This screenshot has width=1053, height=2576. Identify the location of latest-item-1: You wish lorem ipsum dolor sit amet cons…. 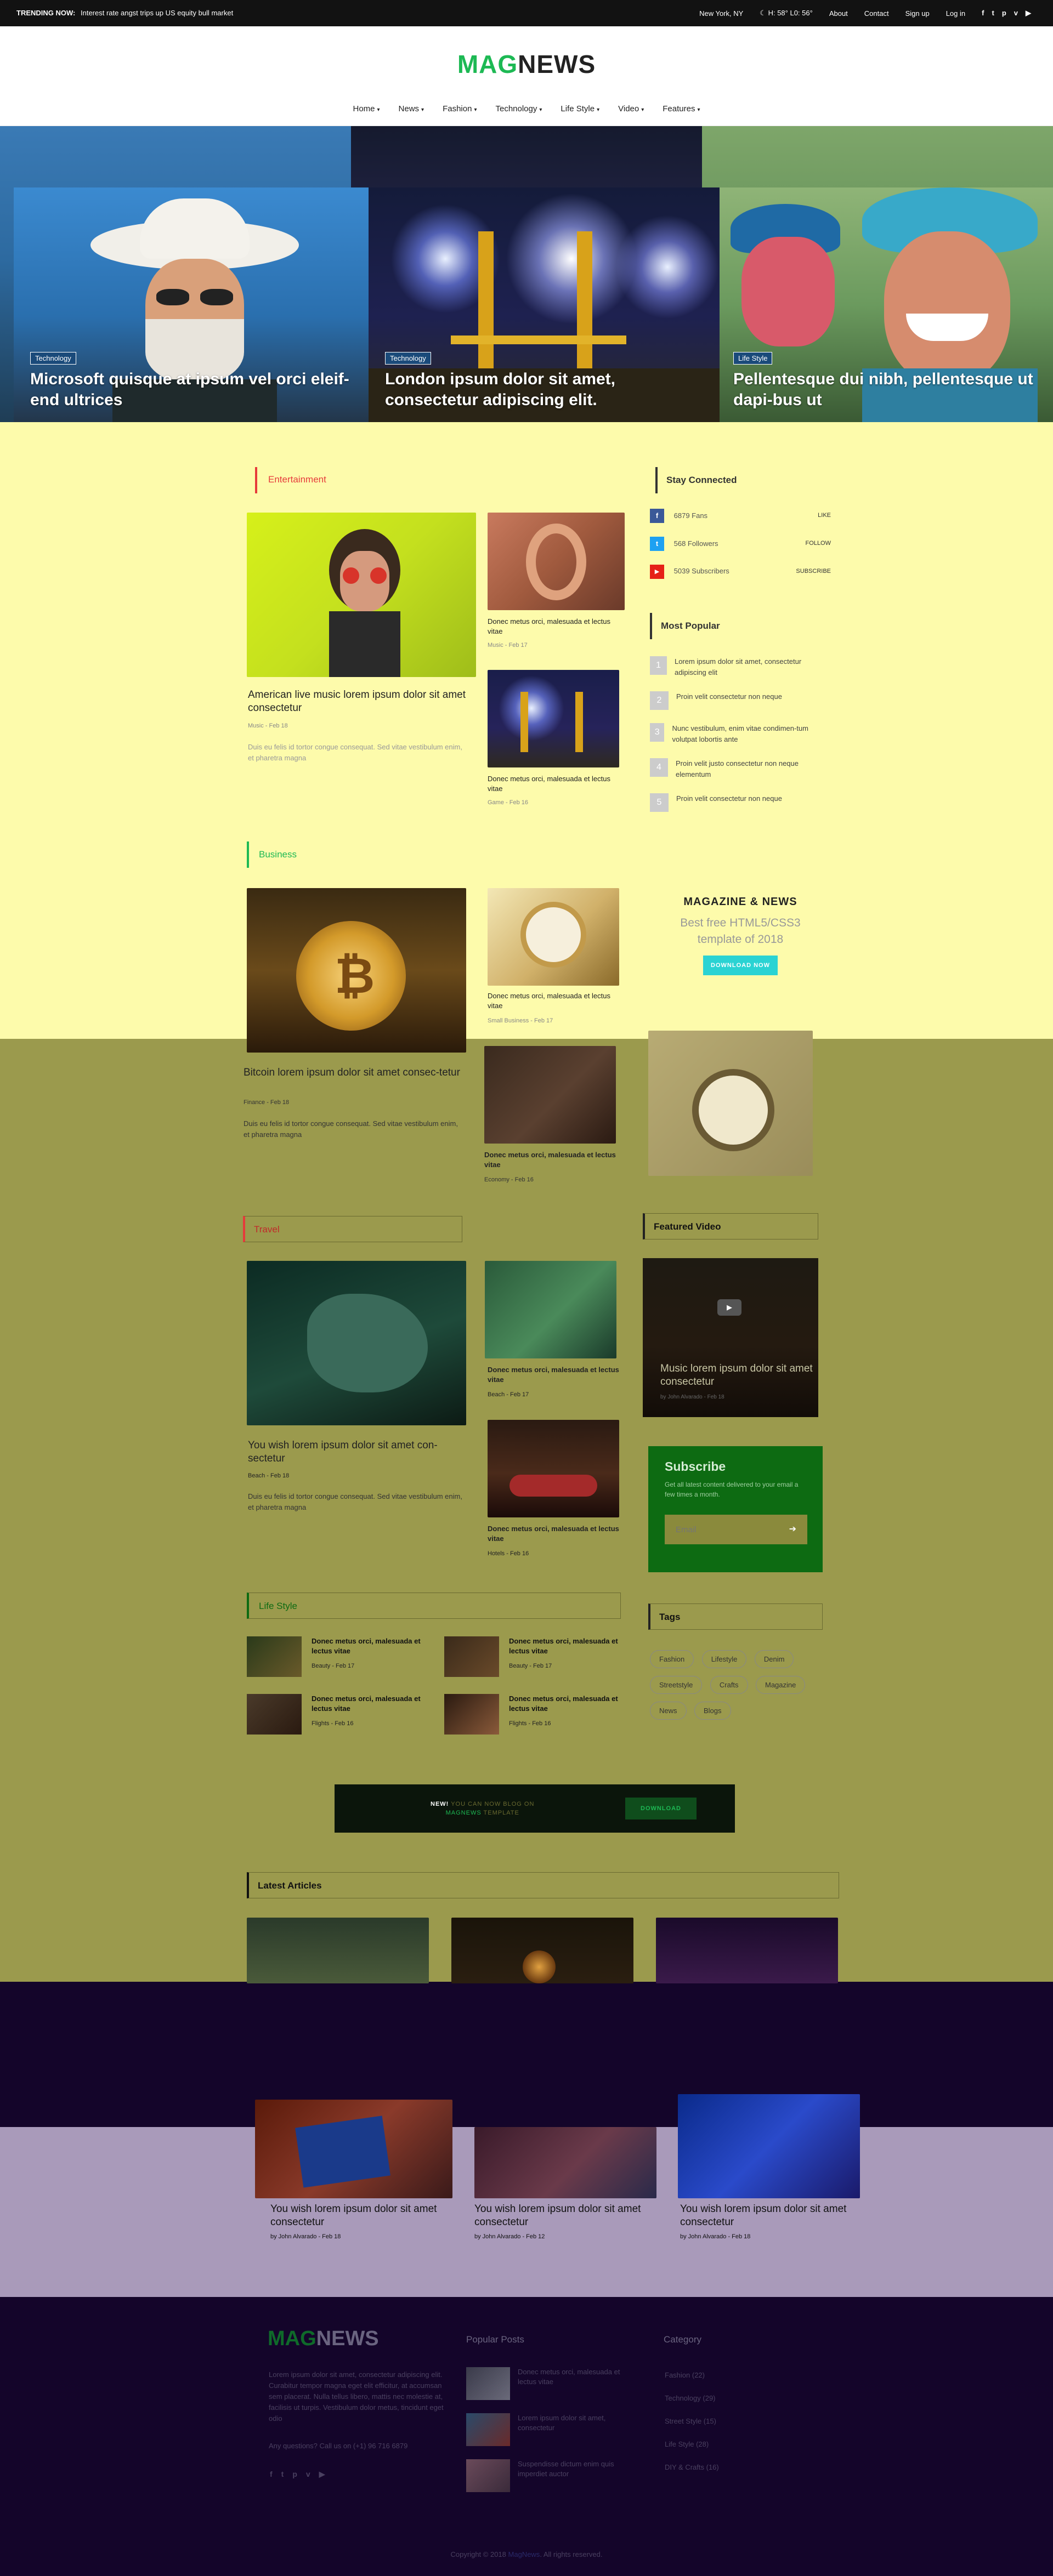
(360, 2221).